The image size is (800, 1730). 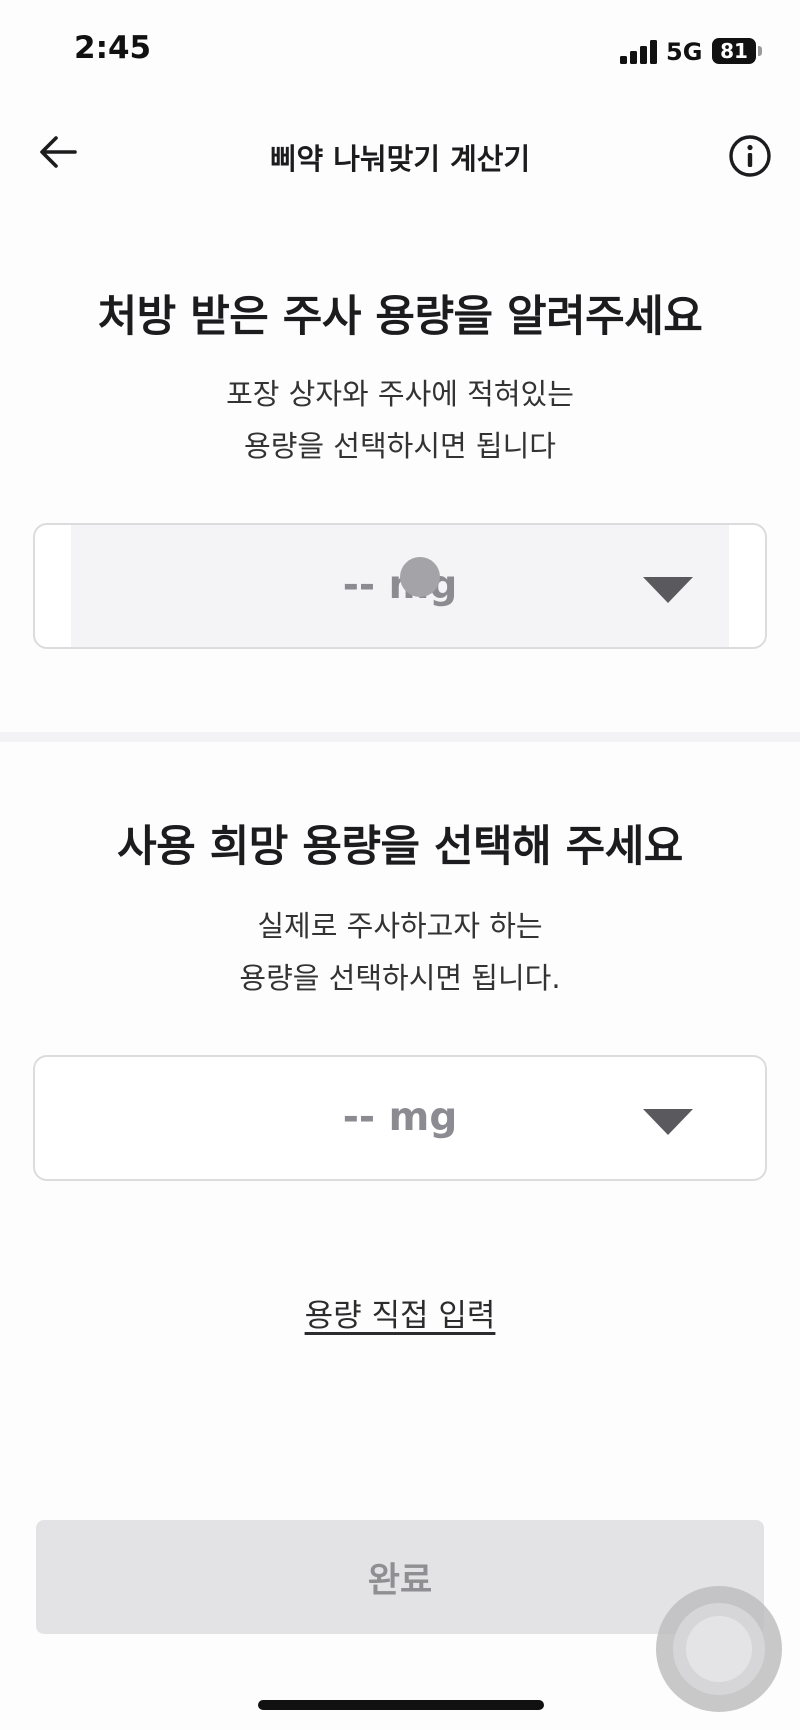 I want to click on page-title: 삐약 나눠맞기 계산기, so click(x=400, y=159).